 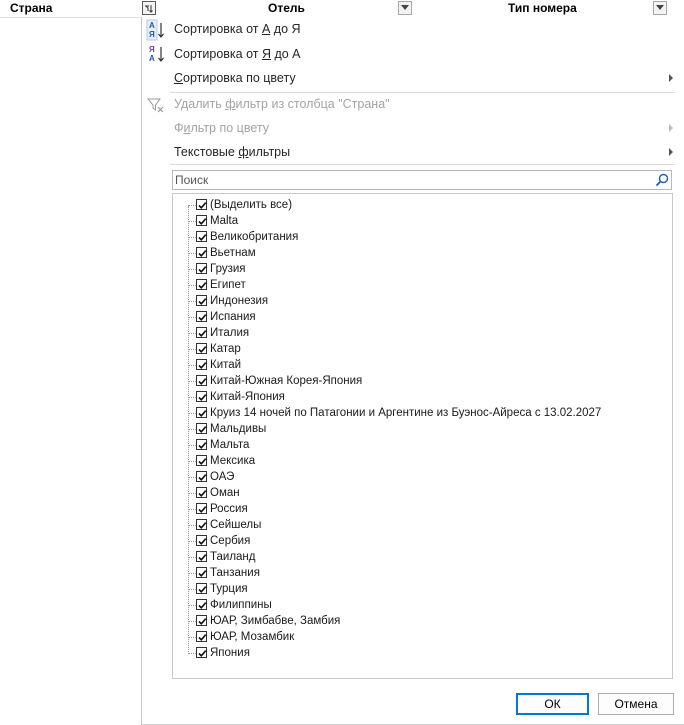 What do you see at coordinates (254, 237) in the screenshot?
I see `list-item-label: Великобритания` at bounding box center [254, 237].